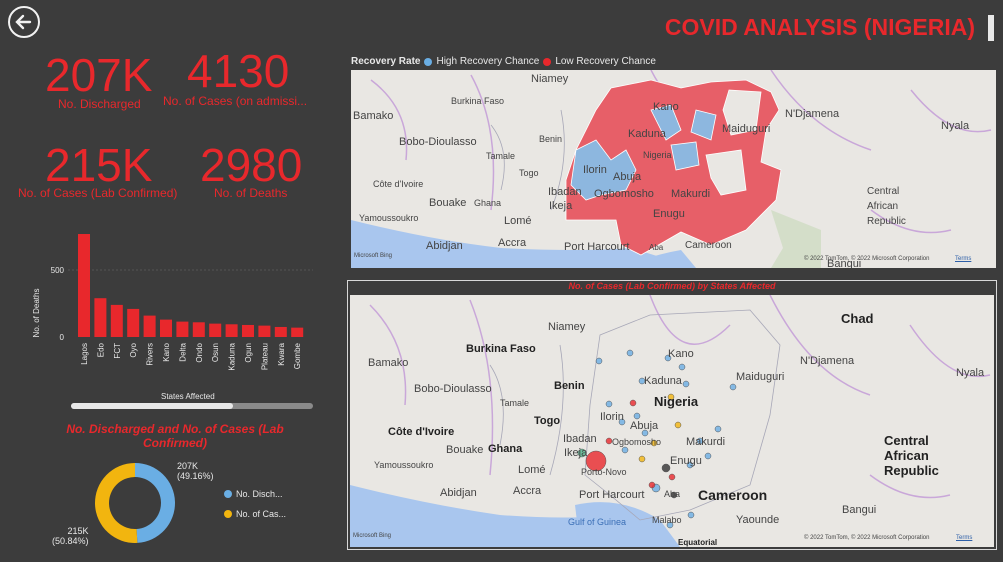  I want to click on bar-edo, so click(100, 317).